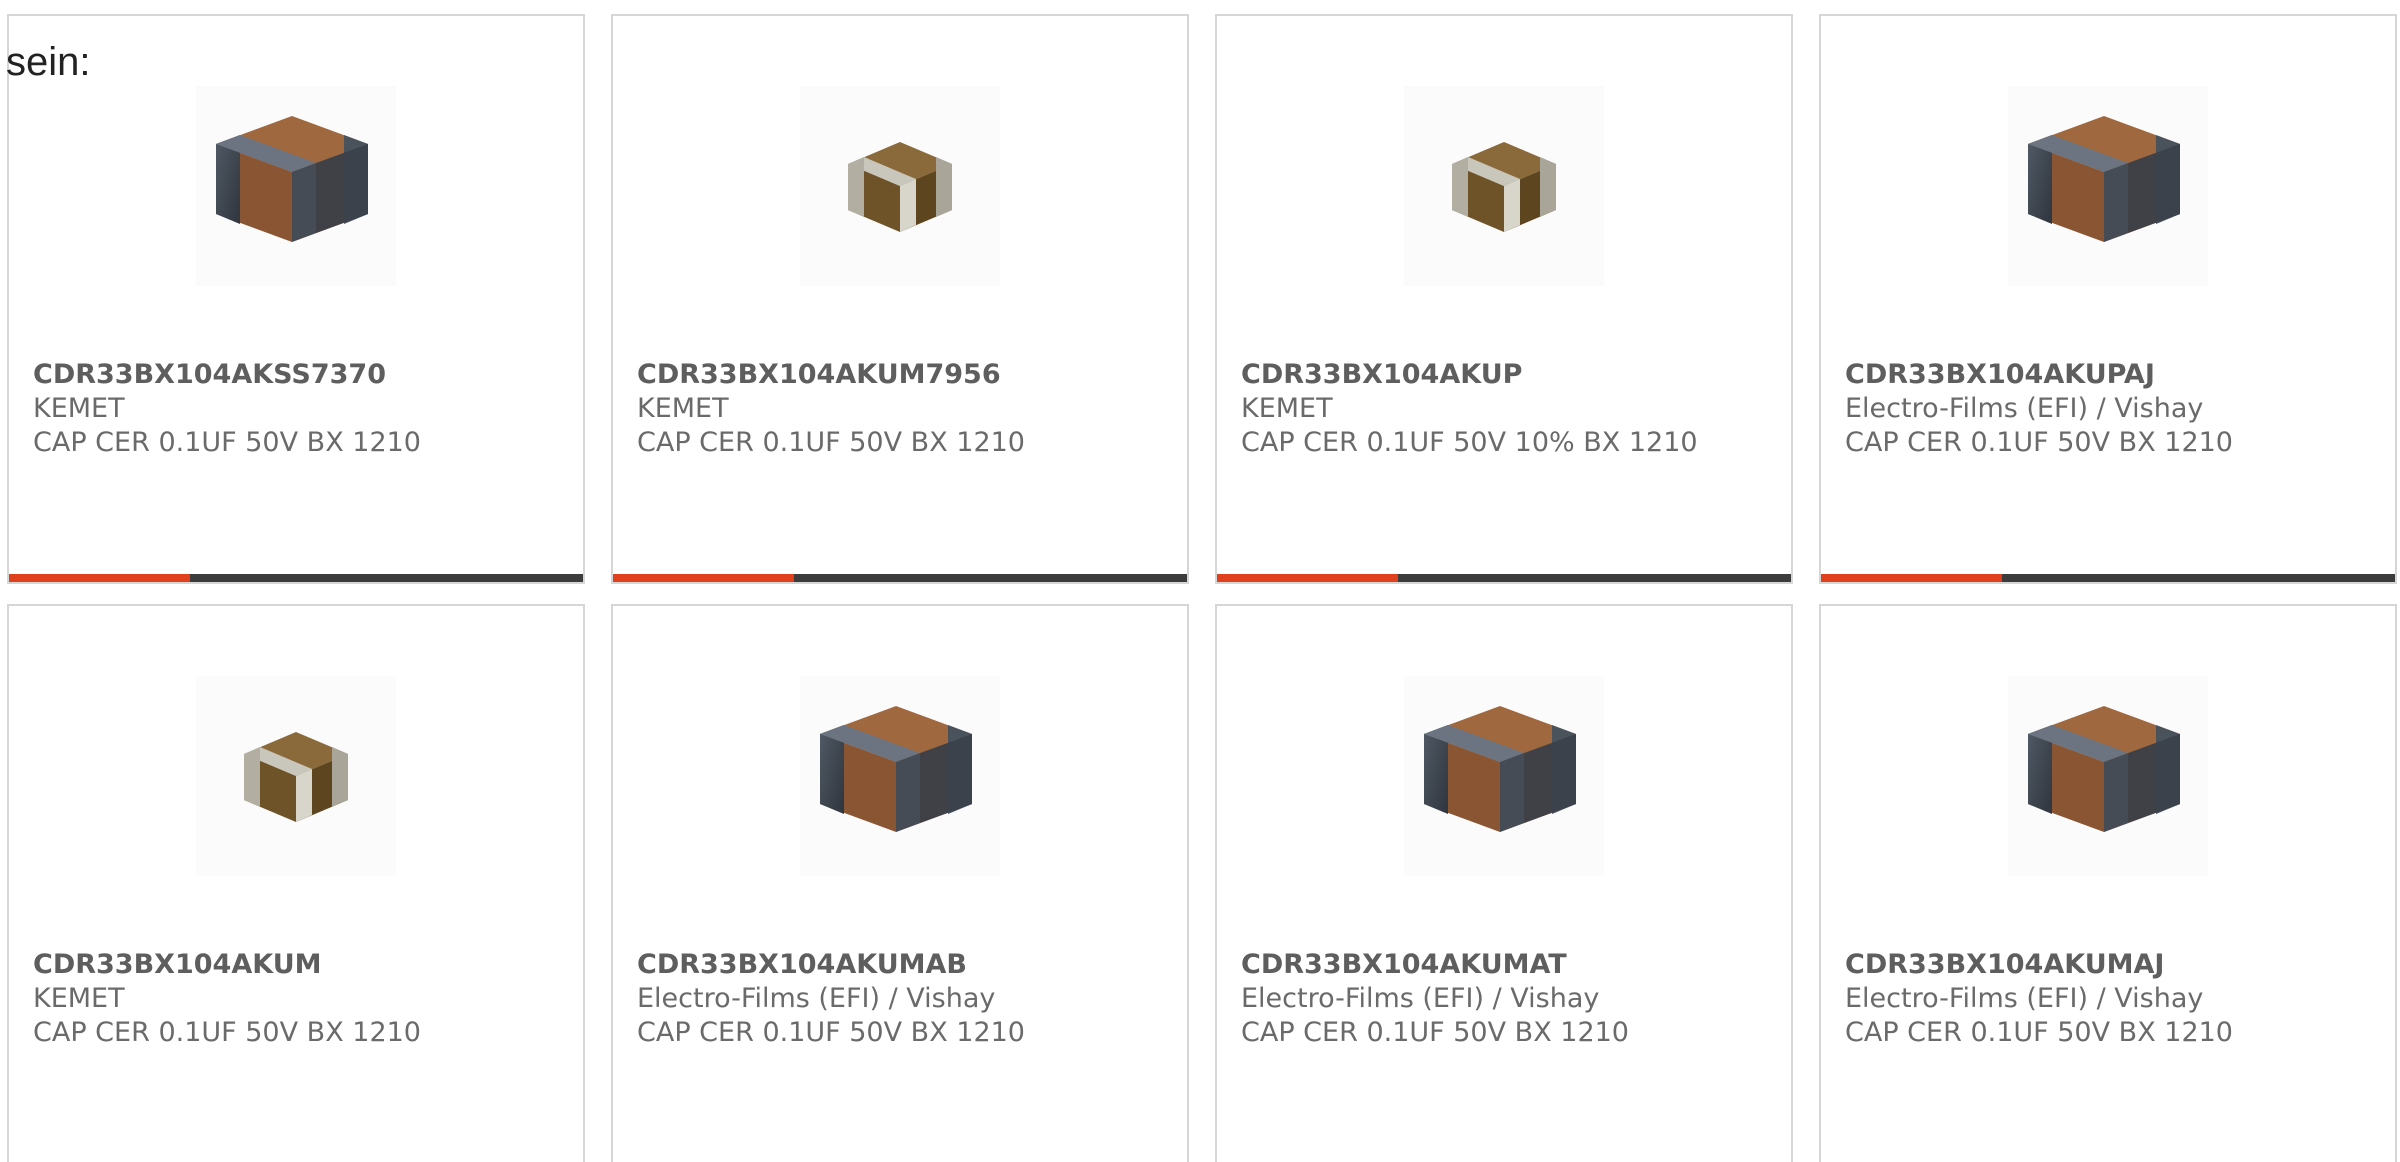 Image resolution: width=2400 pixels, height=1162 pixels. What do you see at coordinates (2115, 375) in the screenshot?
I see `part-number: CDR33BX104AKUPAJ` at bounding box center [2115, 375].